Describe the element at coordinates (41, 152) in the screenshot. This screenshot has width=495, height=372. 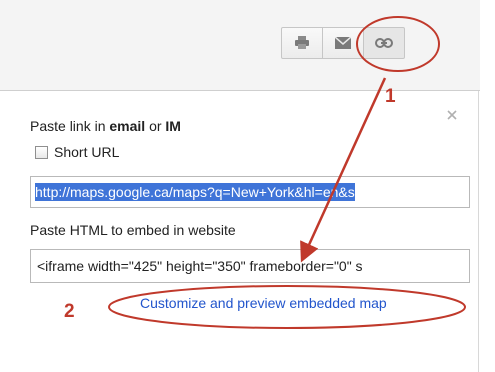
I see `short-url-checkbox` at that location.